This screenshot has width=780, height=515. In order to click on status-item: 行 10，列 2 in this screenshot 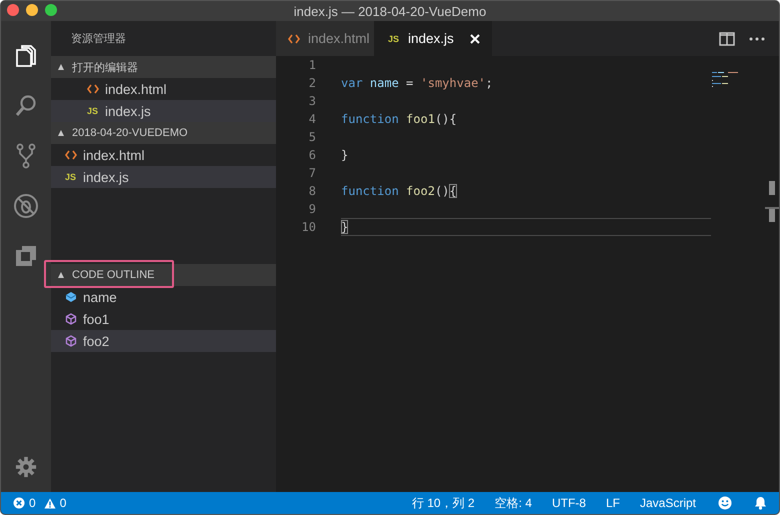, I will do `click(443, 503)`.